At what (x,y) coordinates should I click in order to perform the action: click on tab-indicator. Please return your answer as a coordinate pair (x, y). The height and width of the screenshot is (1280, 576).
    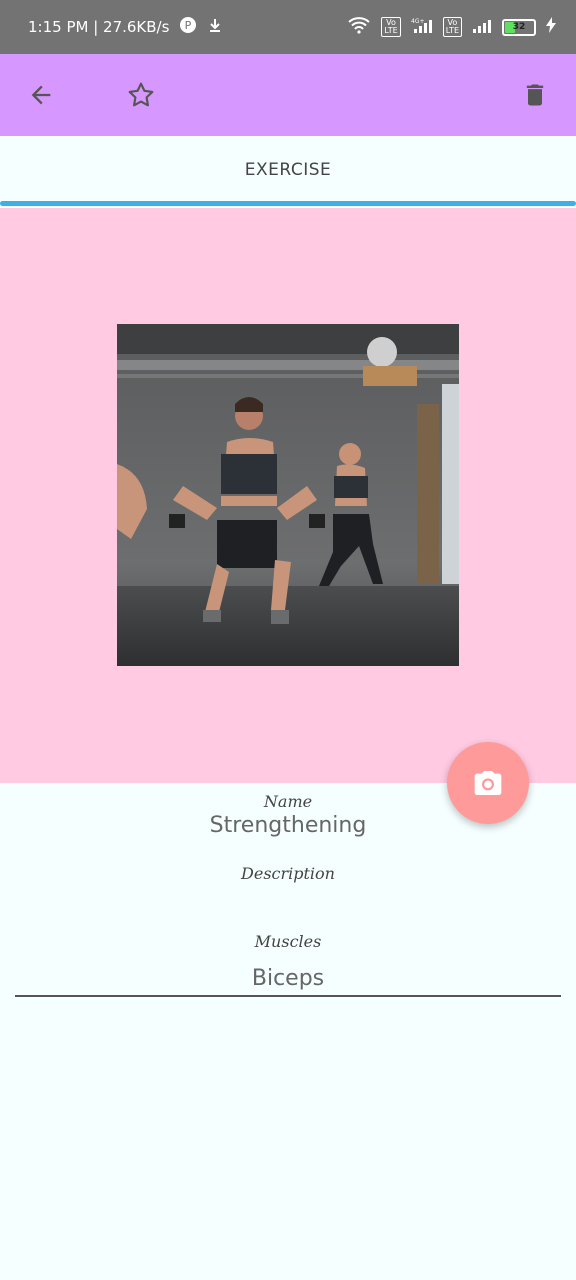
    Looking at the image, I should click on (288, 203).